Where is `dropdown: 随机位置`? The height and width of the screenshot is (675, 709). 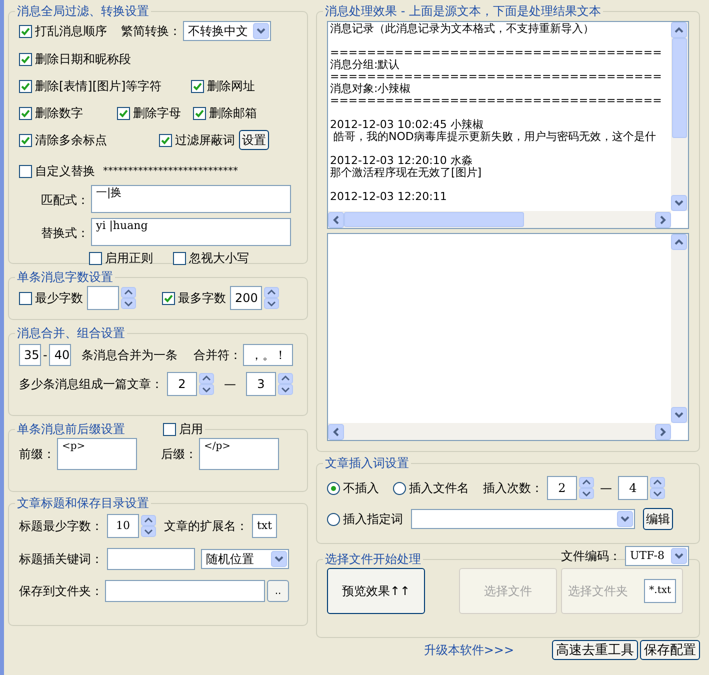
dropdown: 随机位置 is located at coordinates (245, 559).